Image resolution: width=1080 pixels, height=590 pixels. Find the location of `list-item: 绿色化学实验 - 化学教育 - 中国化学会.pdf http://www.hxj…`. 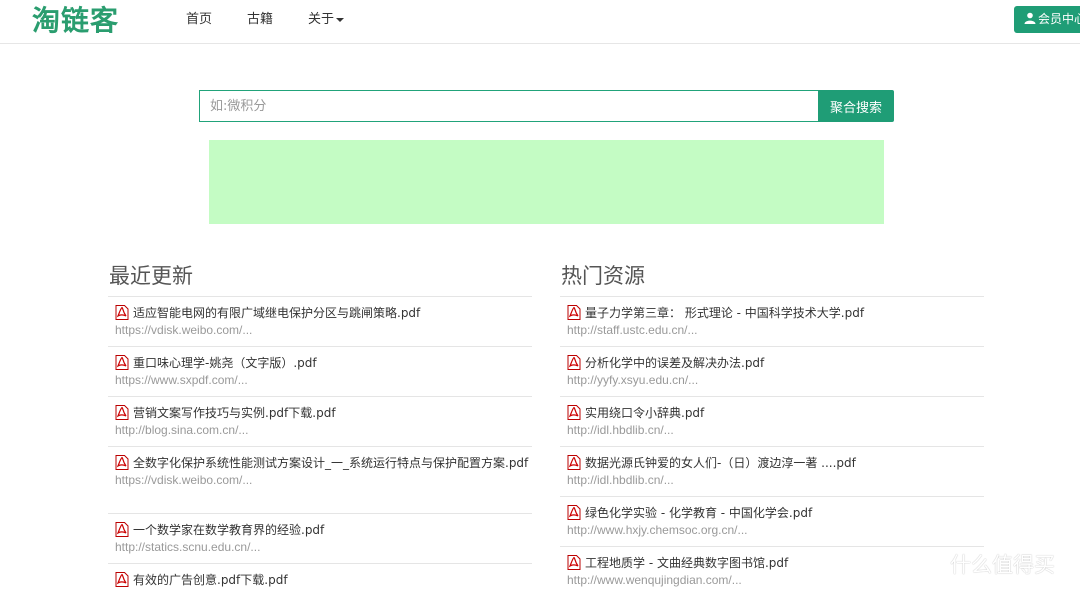

list-item: 绿色化学实验 - 化学教育 - 中国化学会.pdf http://www.hxj… is located at coordinates (772, 522).